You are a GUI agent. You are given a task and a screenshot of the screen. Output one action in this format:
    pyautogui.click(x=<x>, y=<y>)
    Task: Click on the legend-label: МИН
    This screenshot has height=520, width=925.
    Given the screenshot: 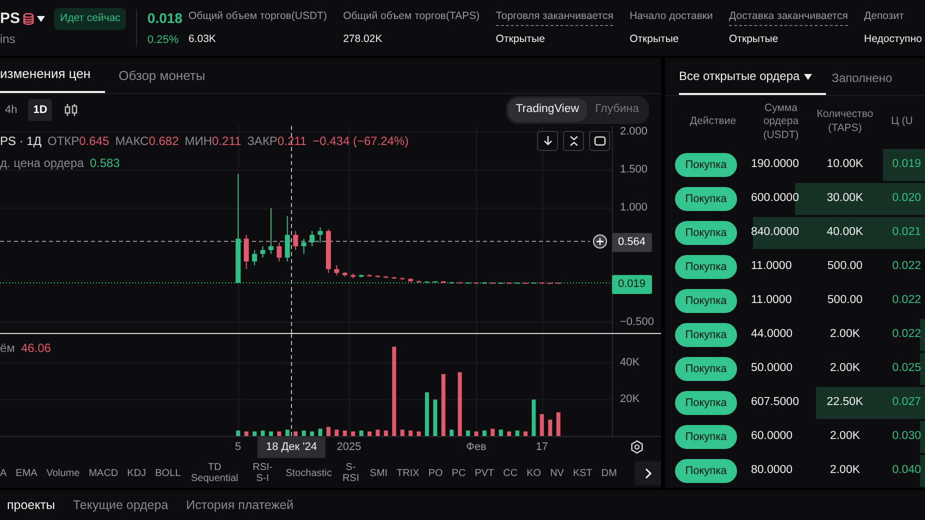 What is the action you would take?
    pyautogui.click(x=198, y=141)
    